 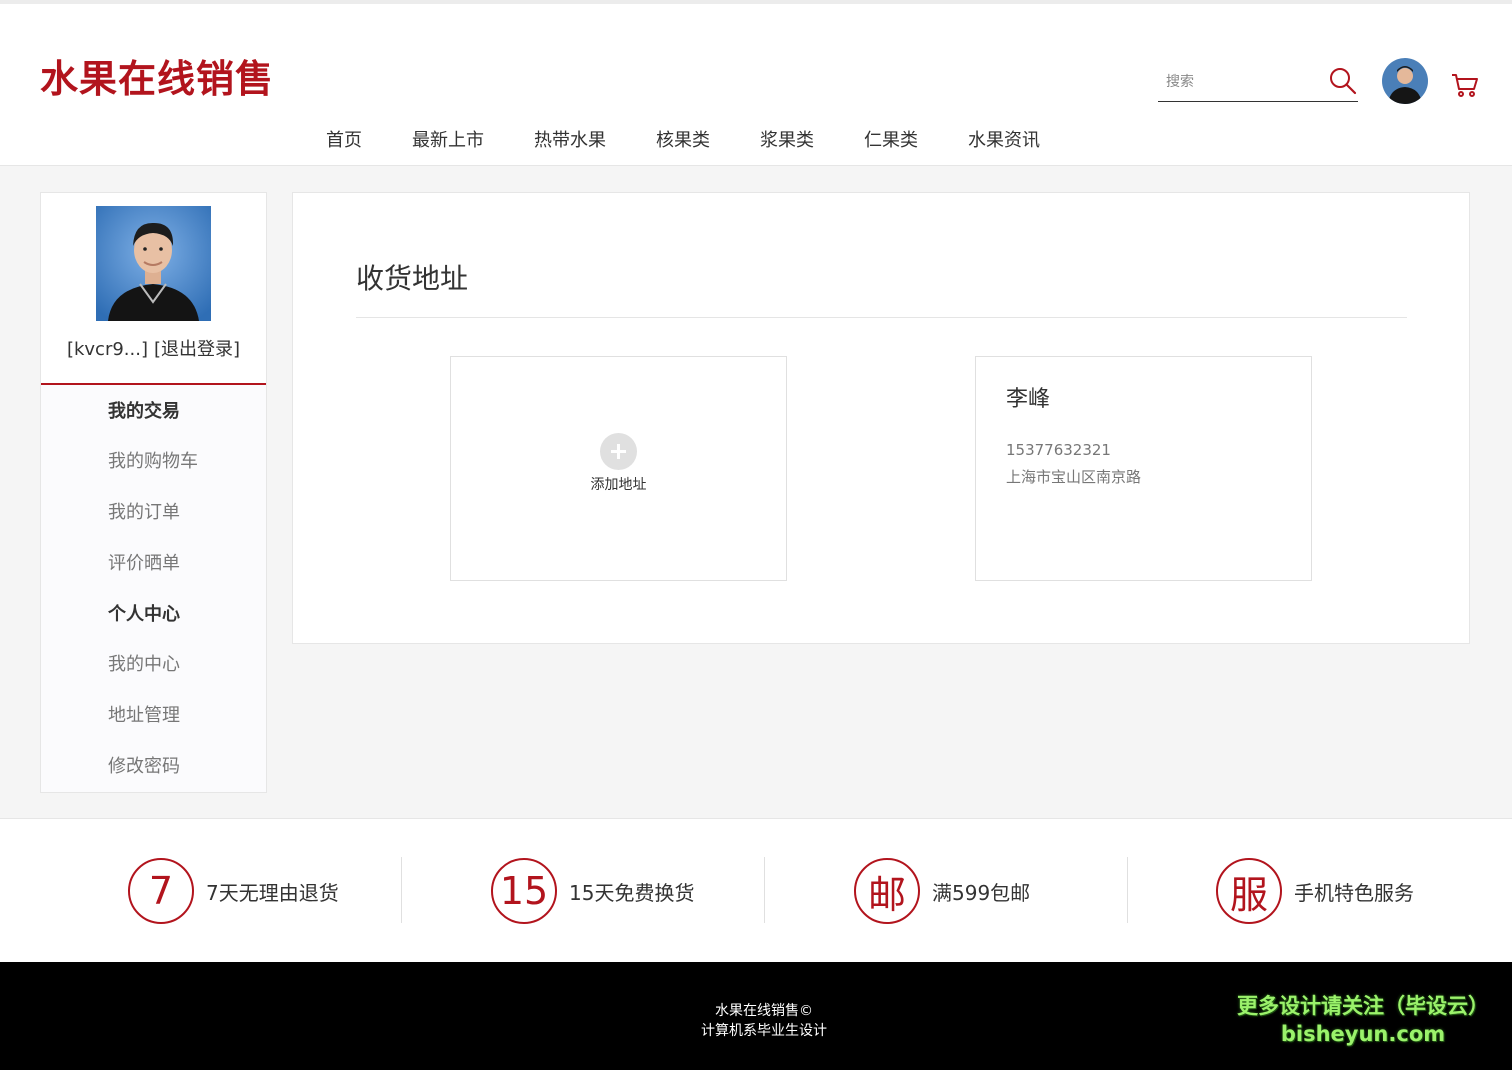 I want to click on service-text: 7天无理由退货, so click(x=272, y=892).